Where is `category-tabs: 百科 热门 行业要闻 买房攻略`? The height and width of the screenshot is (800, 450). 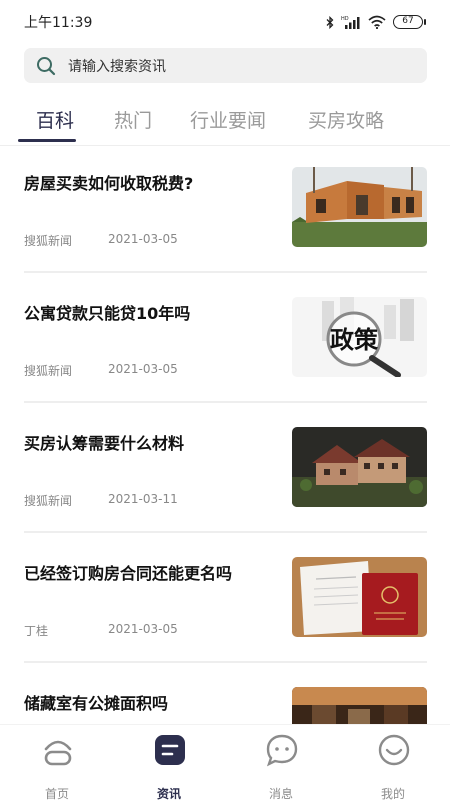
category-tabs: 百科 热门 行业要闻 买房攻略 is located at coordinates (225, 122).